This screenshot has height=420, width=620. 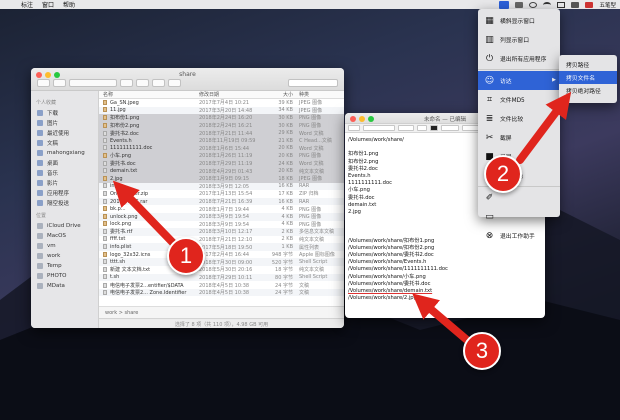 I want to click on sidebar-item: 桌面, so click(x=64, y=163).